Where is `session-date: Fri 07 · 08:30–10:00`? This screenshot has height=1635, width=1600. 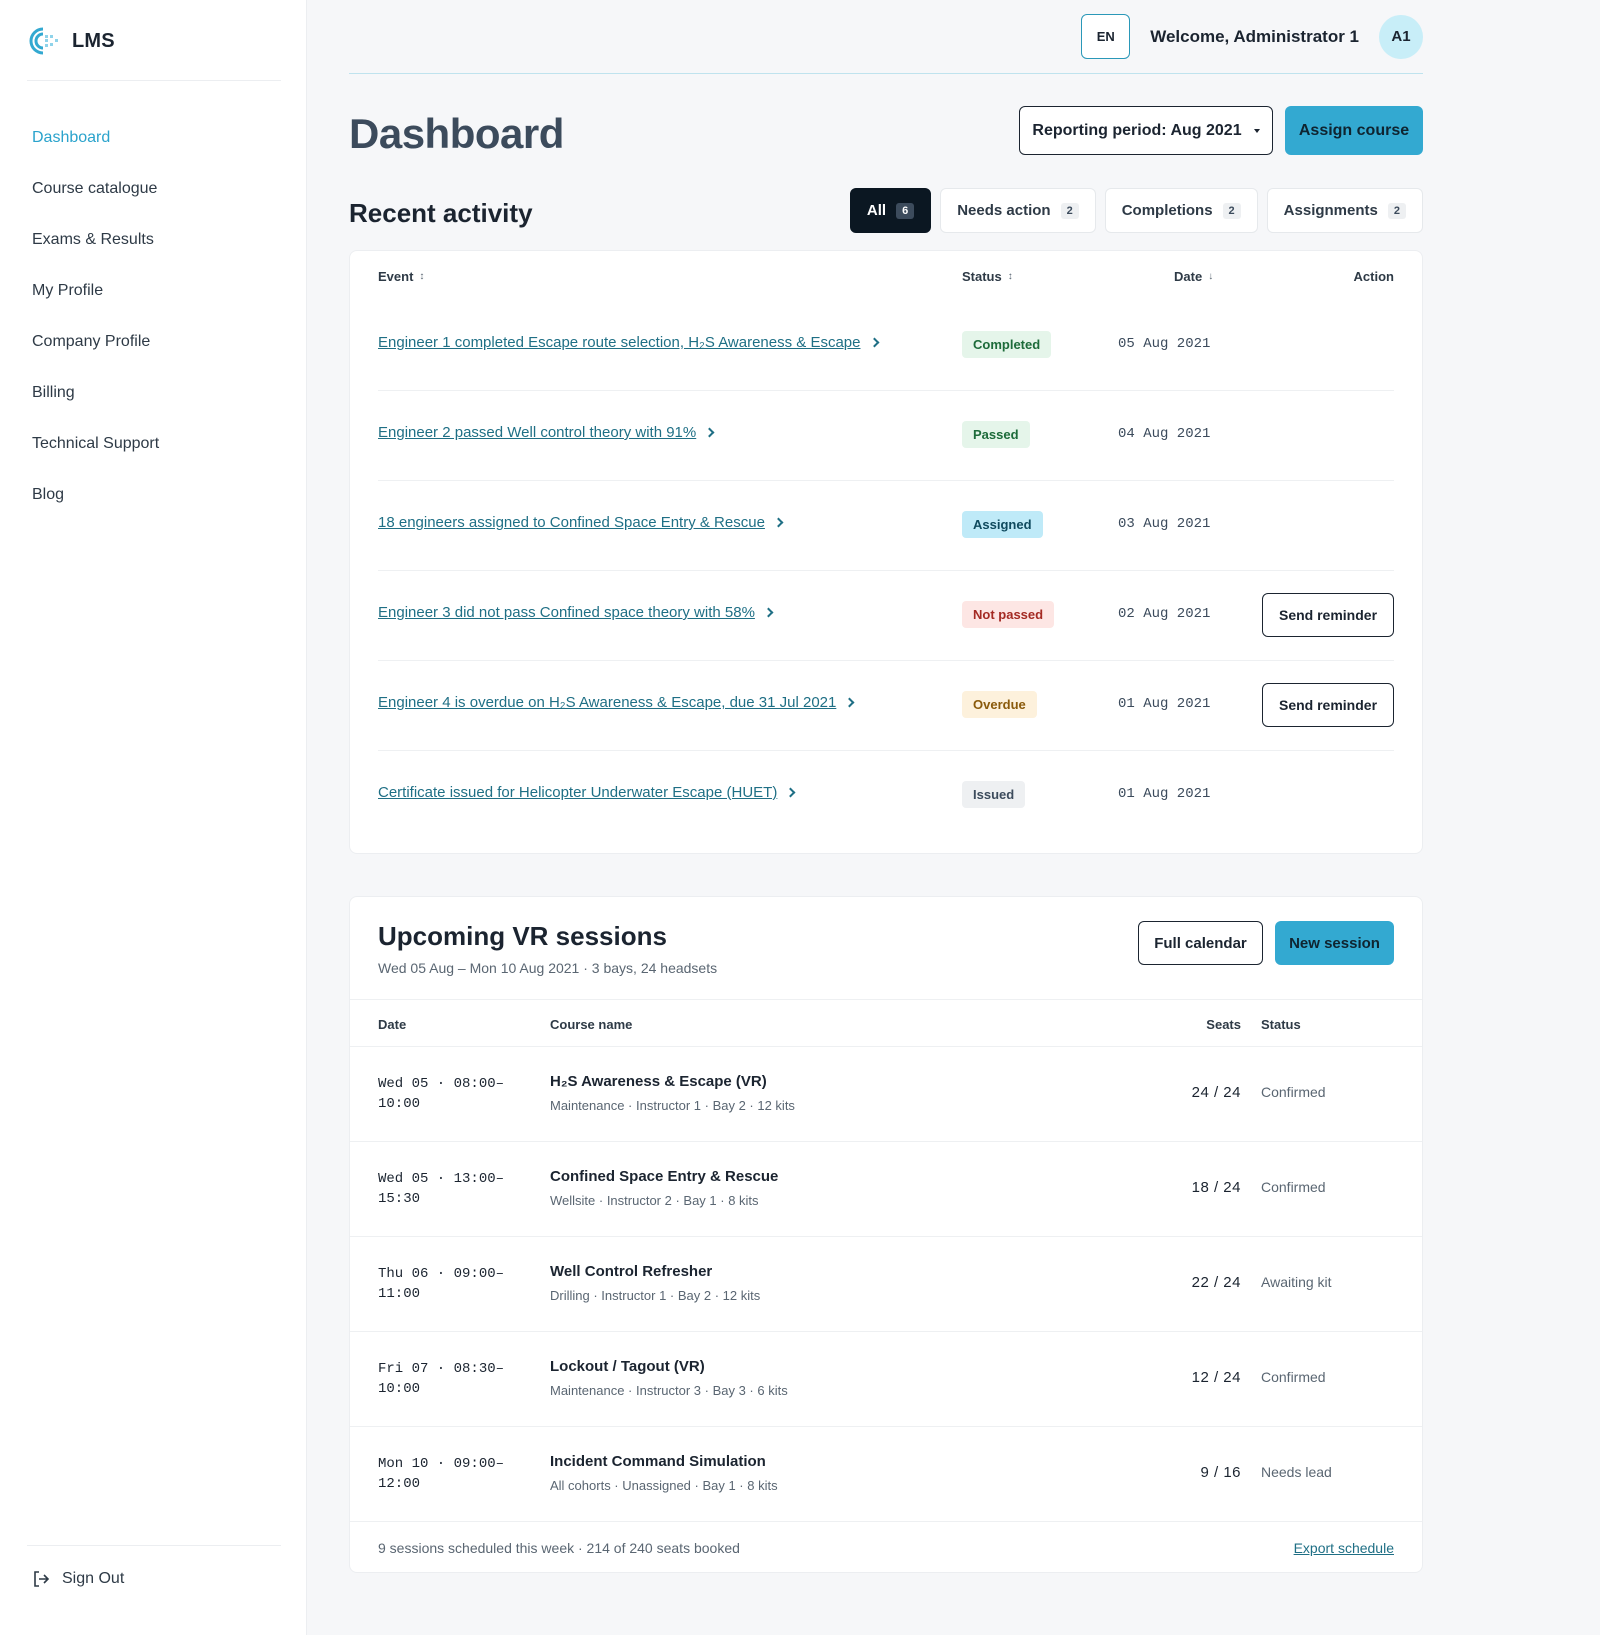 session-date: Fri 07 · 08:30–10:00 is located at coordinates (441, 1379).